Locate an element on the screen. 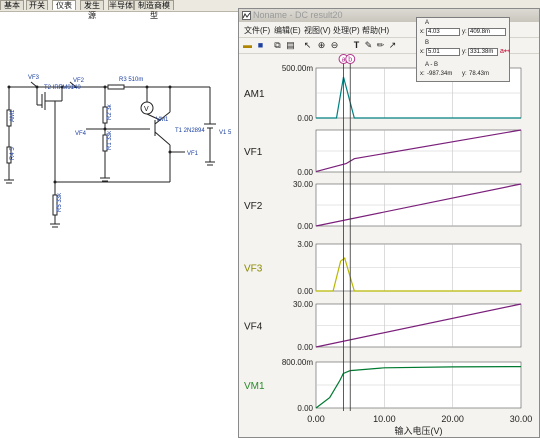 This screenshot has height=438, width=540. label-t1: T1 2N2894 is located at coordinates (190, 131).